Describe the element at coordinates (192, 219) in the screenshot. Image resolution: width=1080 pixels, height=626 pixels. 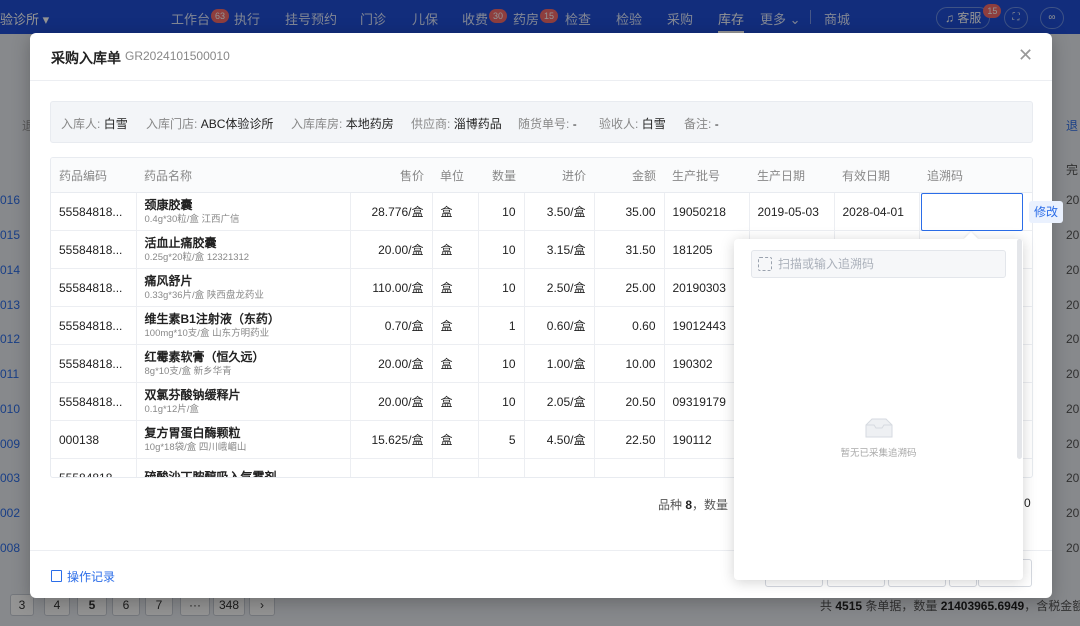
I see `drug-spec: 0.4g*30粒/盒 江西广信` at that location.